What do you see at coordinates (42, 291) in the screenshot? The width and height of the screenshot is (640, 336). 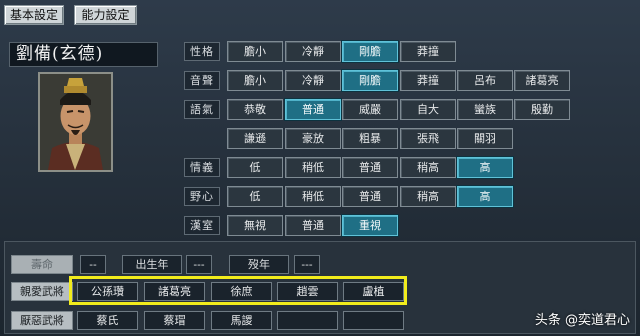 I see `friends-label: 親愛武將` at bounding box center [42, 291].